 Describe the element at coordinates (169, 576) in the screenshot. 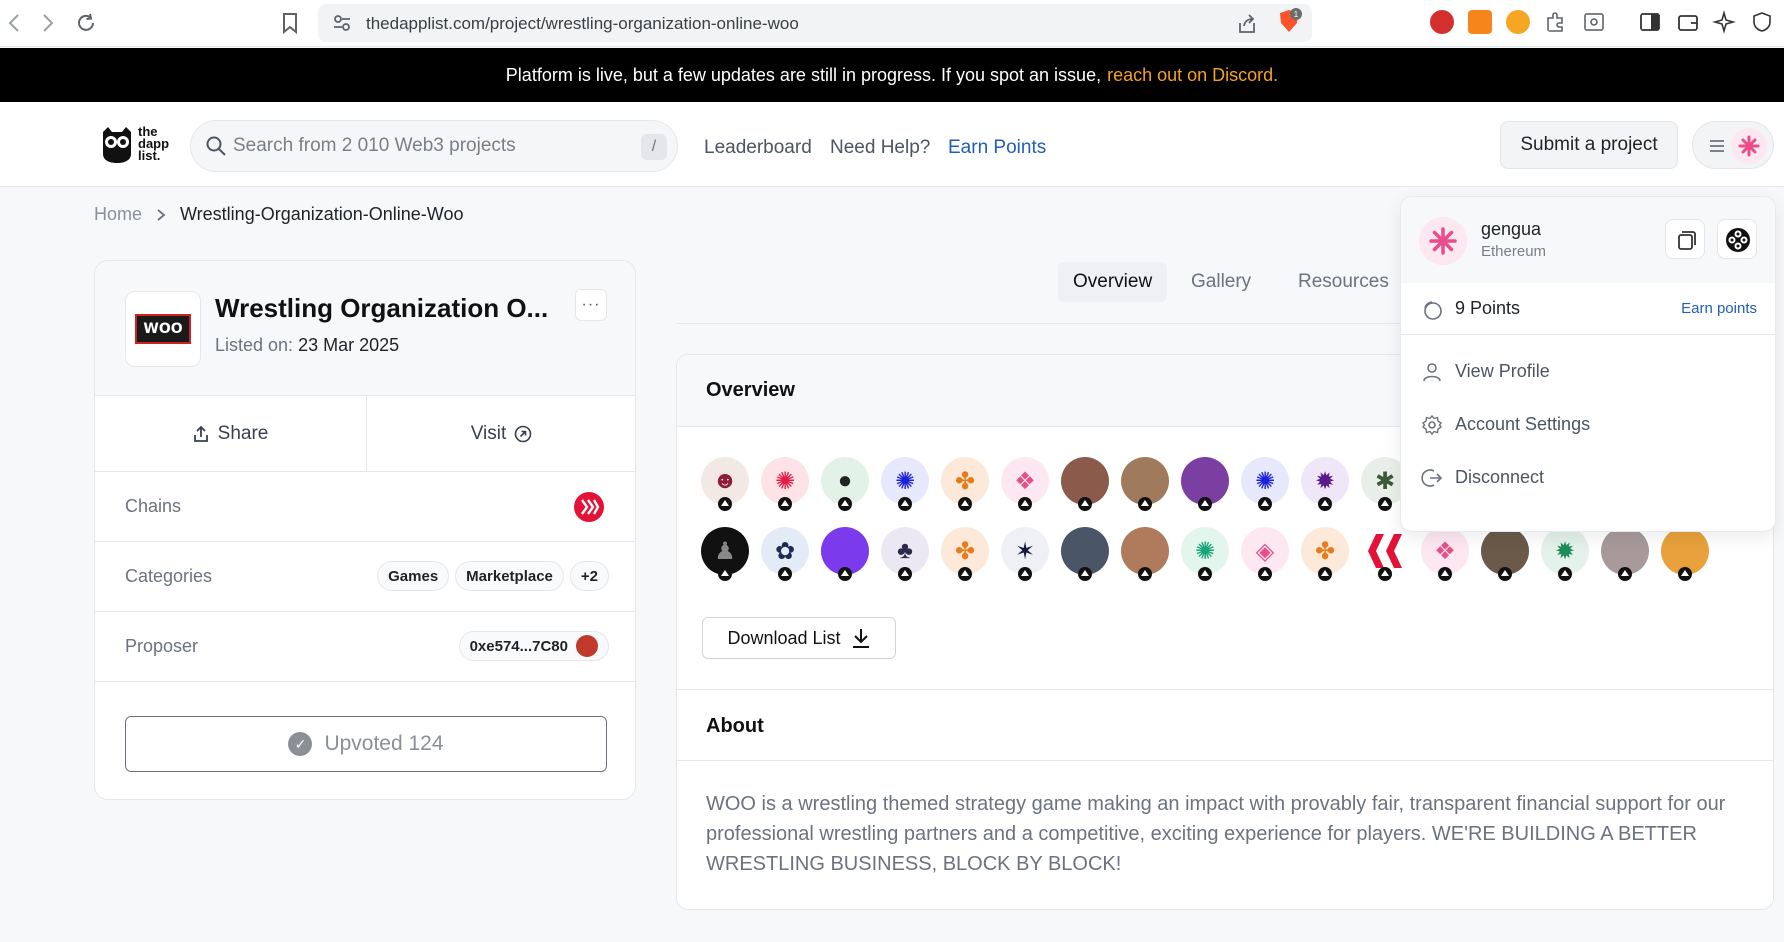

I see `categories-label: Categories` at that location.